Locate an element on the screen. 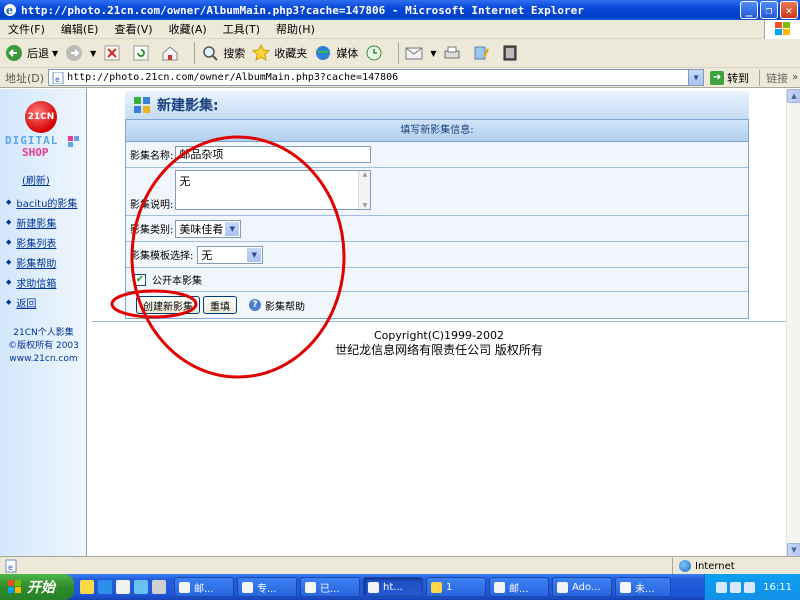 The height and width of the screenshot is (600, 800). puzzle-icon is located at coordinates (142, 105).